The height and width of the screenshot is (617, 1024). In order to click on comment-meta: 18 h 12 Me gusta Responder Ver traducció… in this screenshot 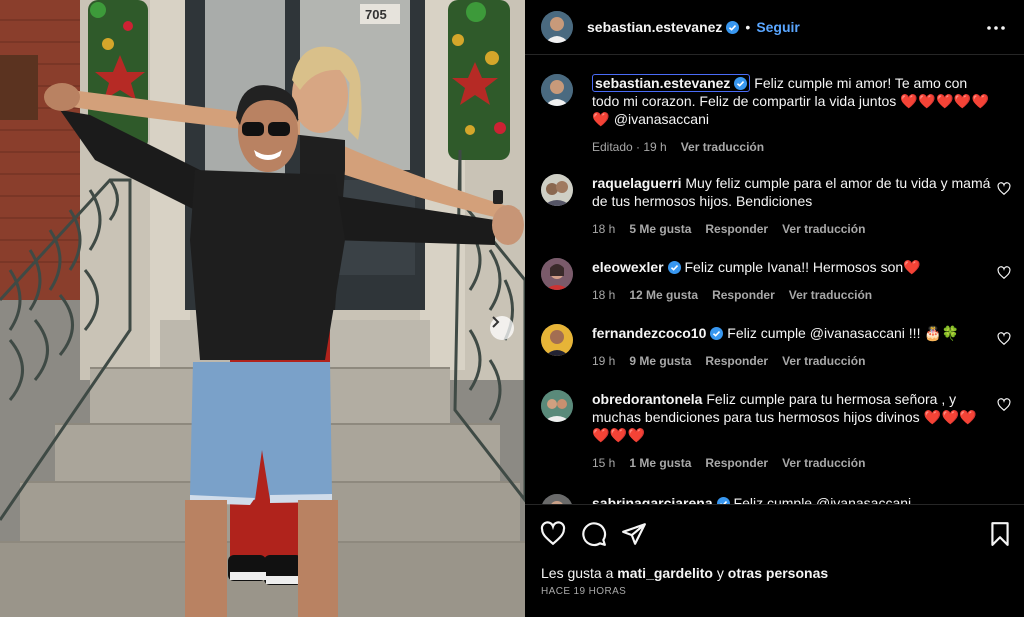, I will do `click(801, 295)`.